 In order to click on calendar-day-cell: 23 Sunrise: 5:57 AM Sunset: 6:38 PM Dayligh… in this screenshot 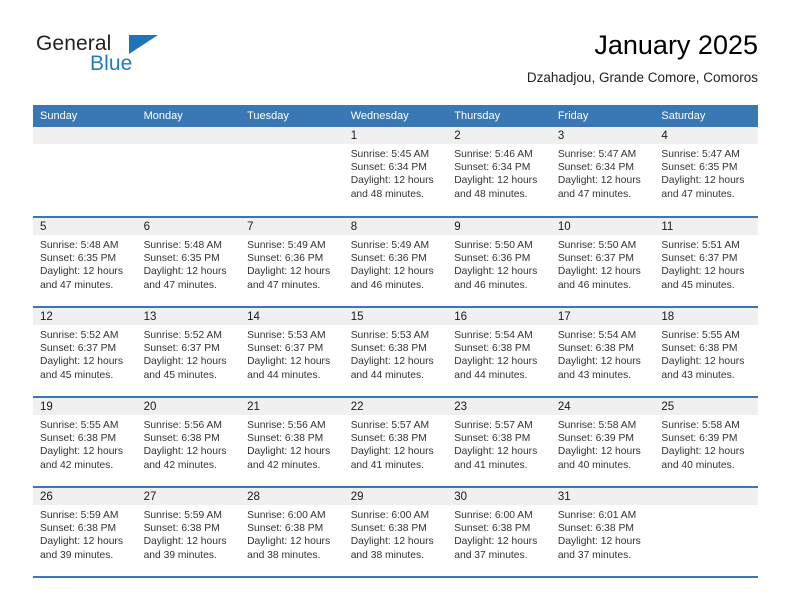, I will do `click(499, 442)`.